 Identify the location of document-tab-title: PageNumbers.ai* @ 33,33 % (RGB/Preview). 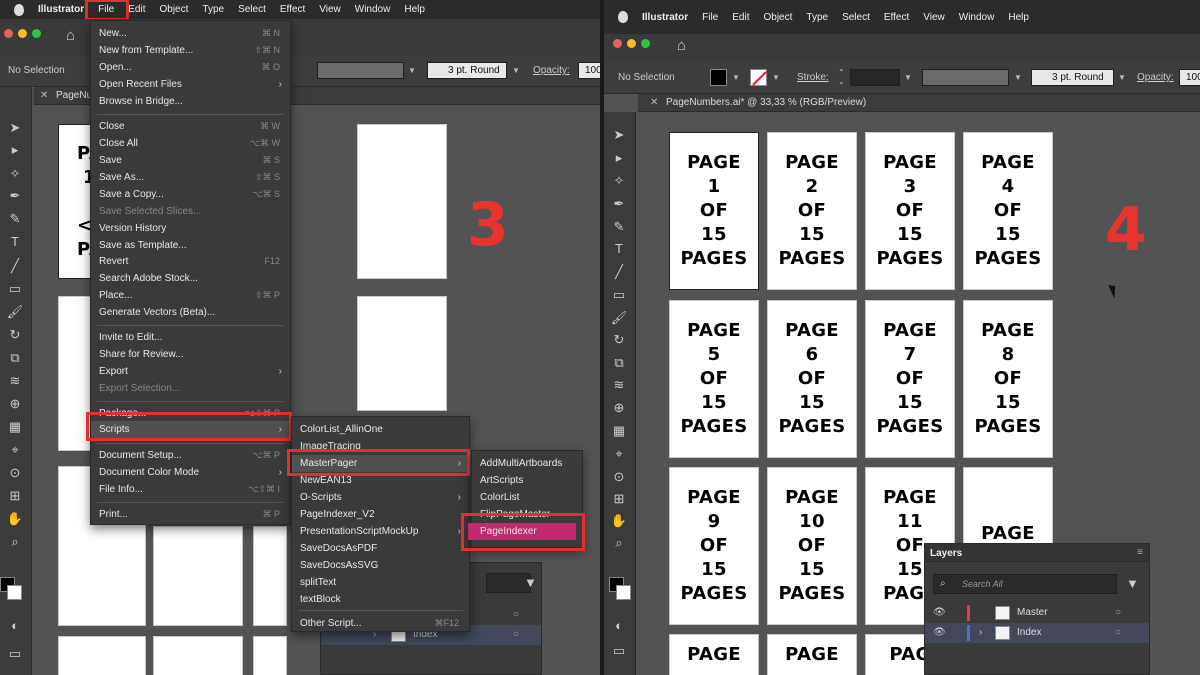
(766, 102).